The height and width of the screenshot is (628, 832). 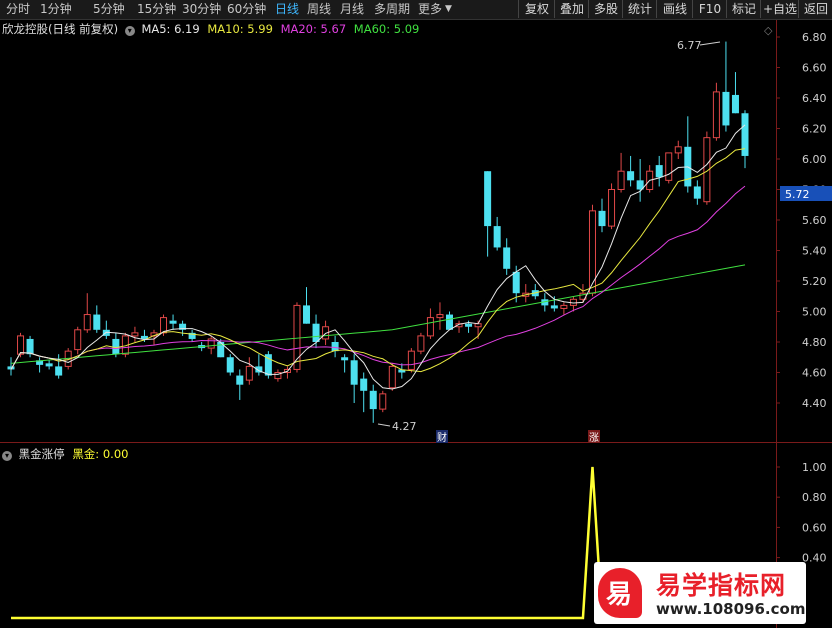 I want to click on price-tick-label: 5.00, so click(x=814, y=312).